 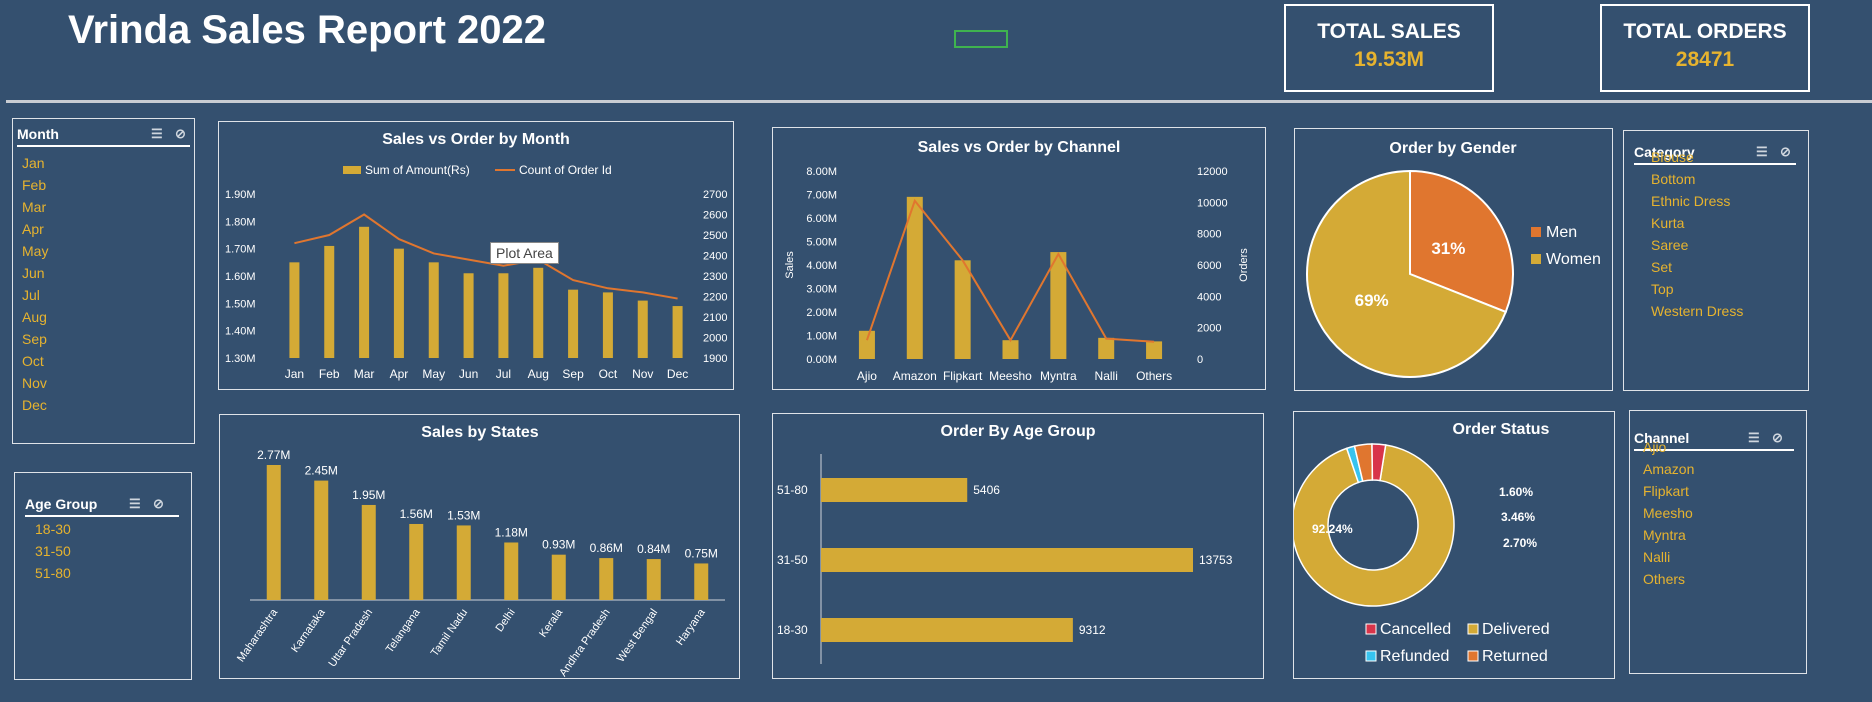 I want to click on chart-title: Order by Gender, so click(x=1452, y=148).